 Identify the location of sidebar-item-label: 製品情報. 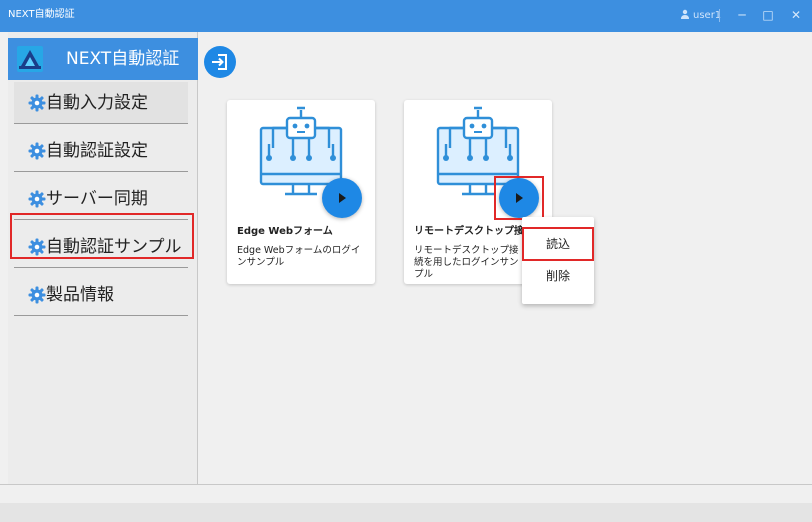
(80, 295).